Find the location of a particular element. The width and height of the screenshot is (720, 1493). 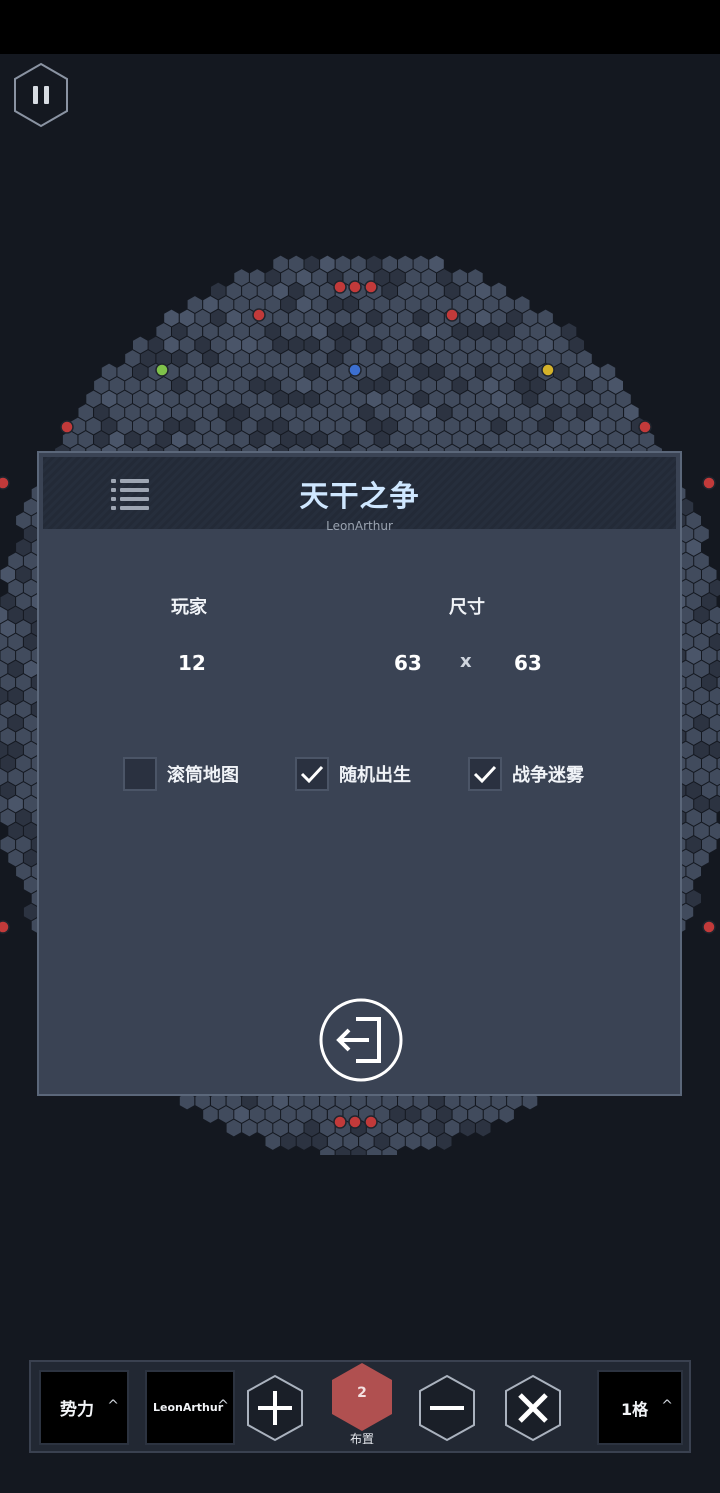

size-label: 尺寸 is located at coordinates (467, 607).